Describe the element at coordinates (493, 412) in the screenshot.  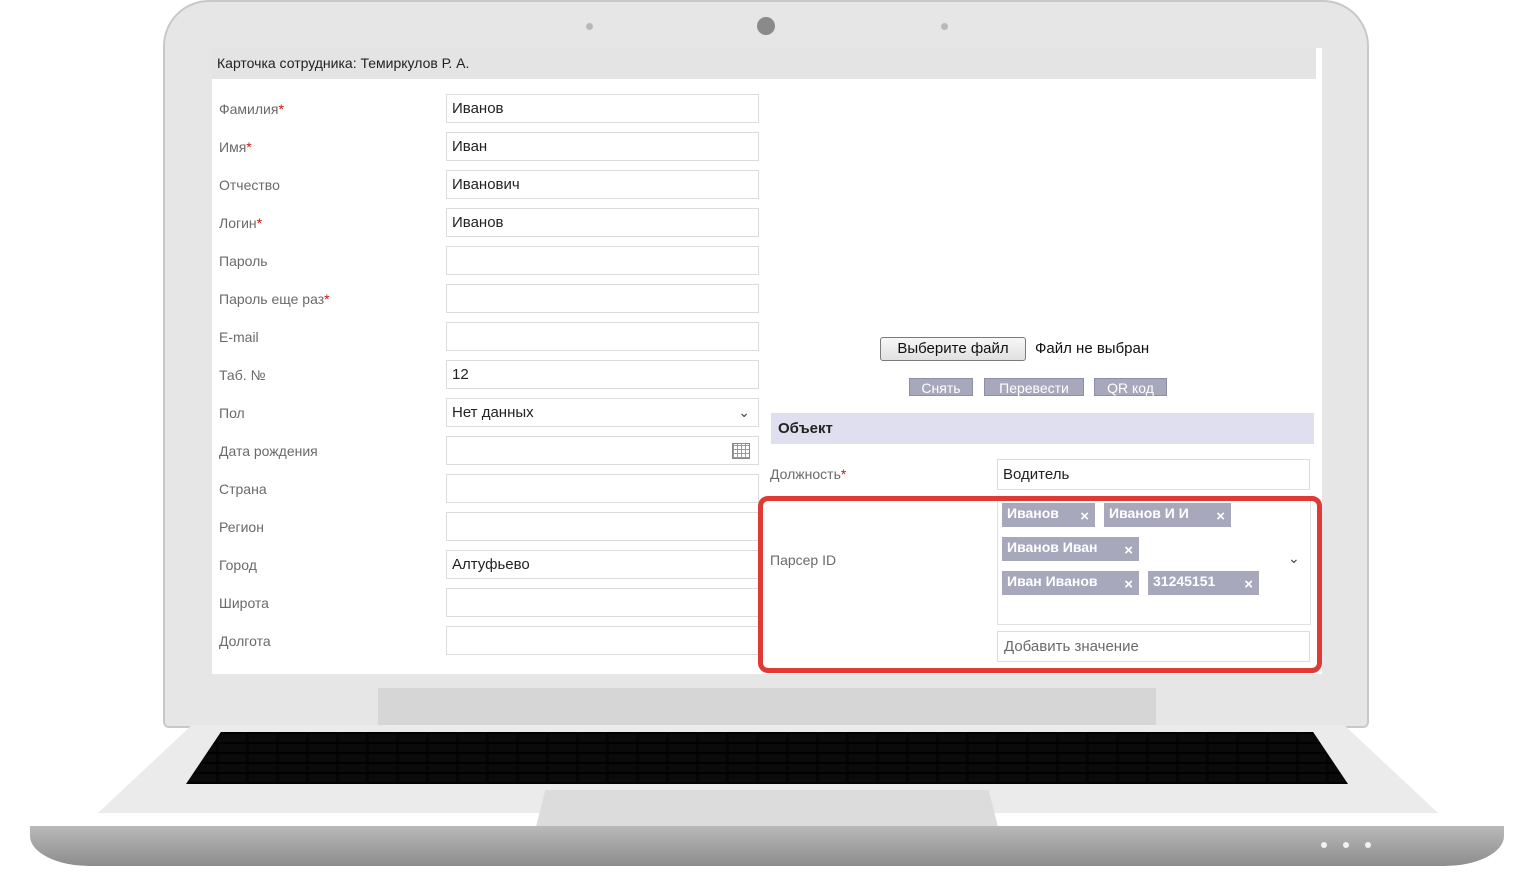
I see `gender-select-value: Нет данных` at that location.